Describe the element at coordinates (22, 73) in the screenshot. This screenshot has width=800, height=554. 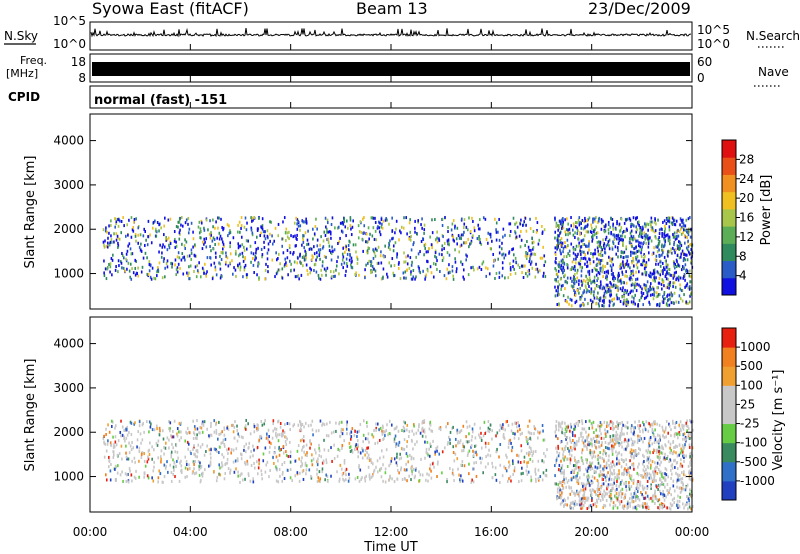
I see `freq-unit: [MHz]` at that location.